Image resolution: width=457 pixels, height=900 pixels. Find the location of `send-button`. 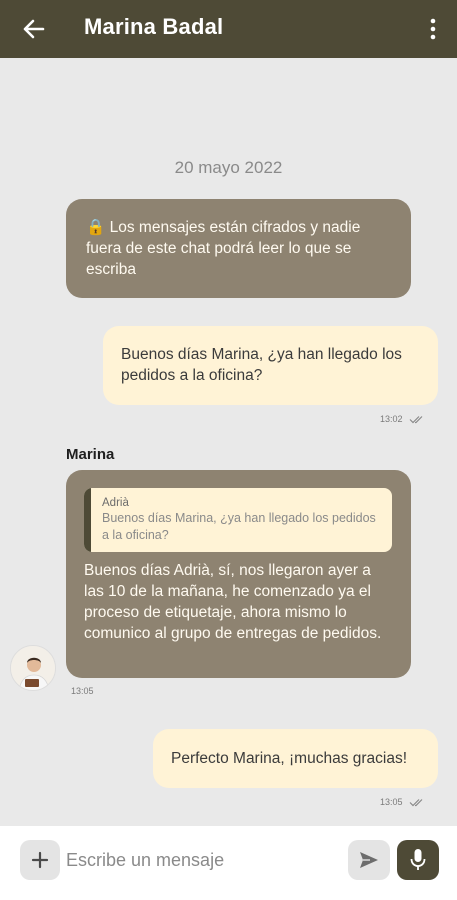

send-button is located at coordinates (369, 860).